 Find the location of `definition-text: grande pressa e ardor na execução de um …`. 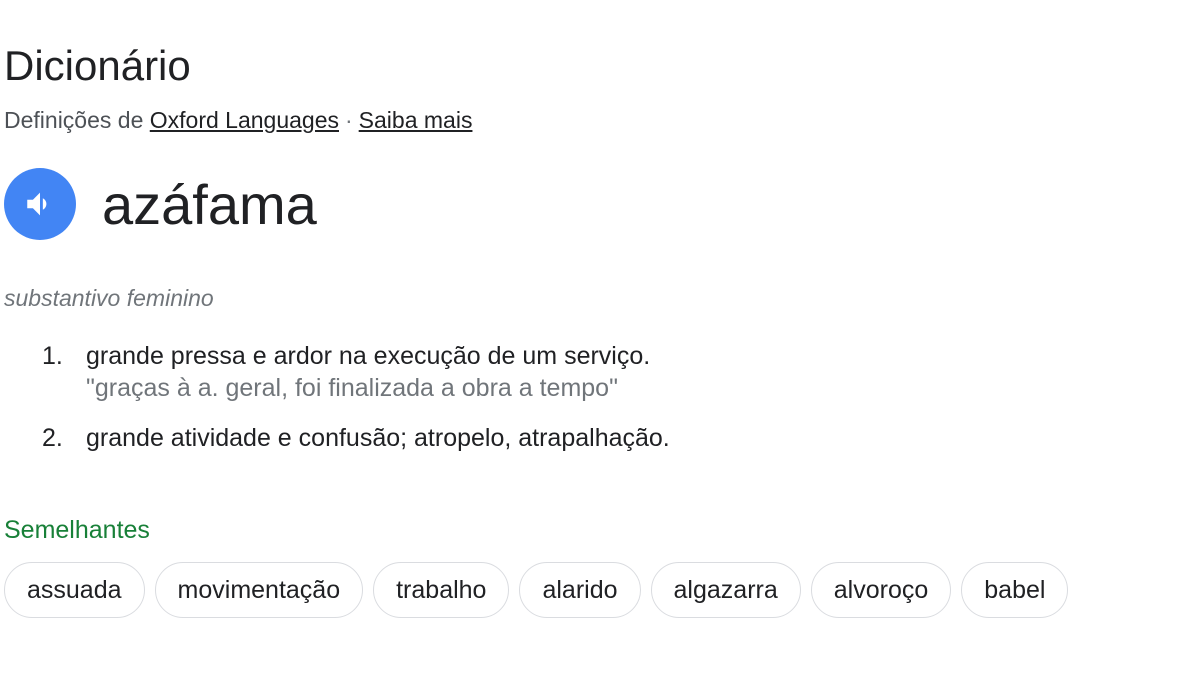

definition-text: grande pressa e ardor na execução de um … is located at coordinates (368, 356).